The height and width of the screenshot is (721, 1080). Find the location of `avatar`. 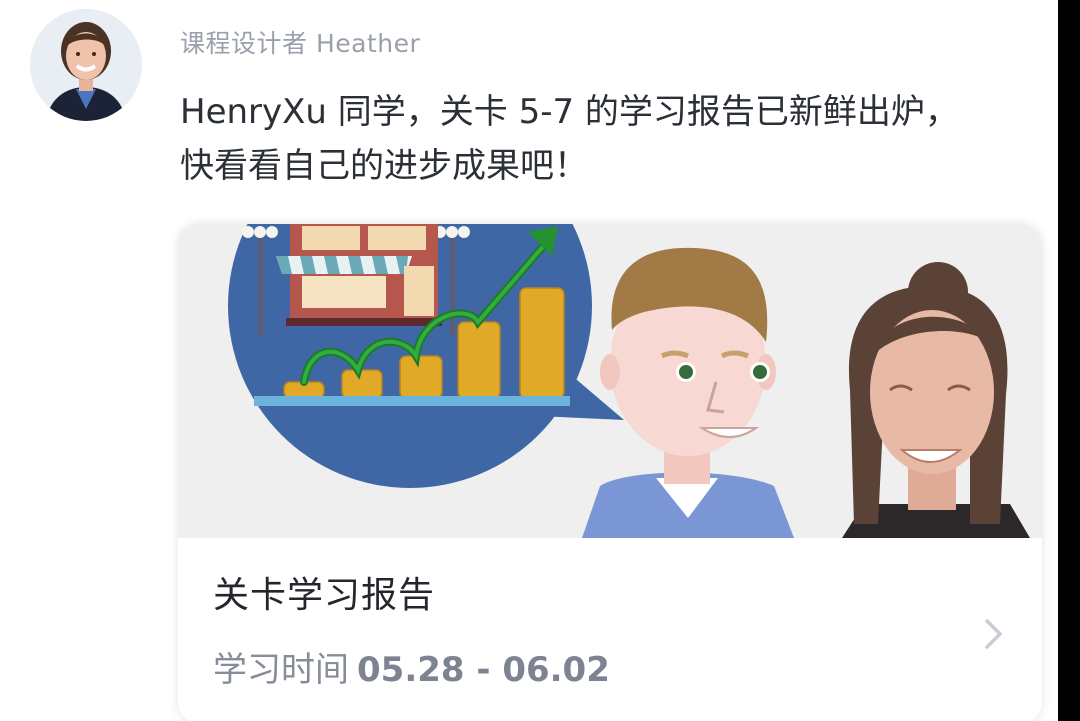

avatar is located at coordinates (86, 65).